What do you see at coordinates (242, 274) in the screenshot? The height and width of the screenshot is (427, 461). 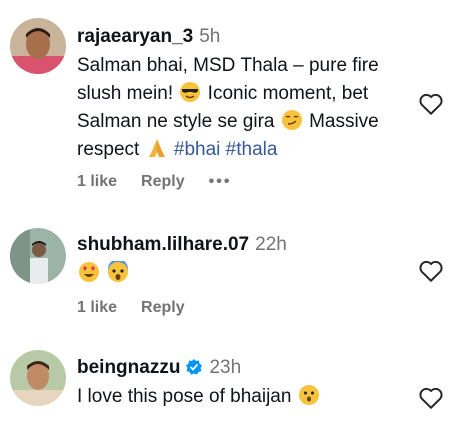 I see `comment-text` at bounding box center [242, 274].